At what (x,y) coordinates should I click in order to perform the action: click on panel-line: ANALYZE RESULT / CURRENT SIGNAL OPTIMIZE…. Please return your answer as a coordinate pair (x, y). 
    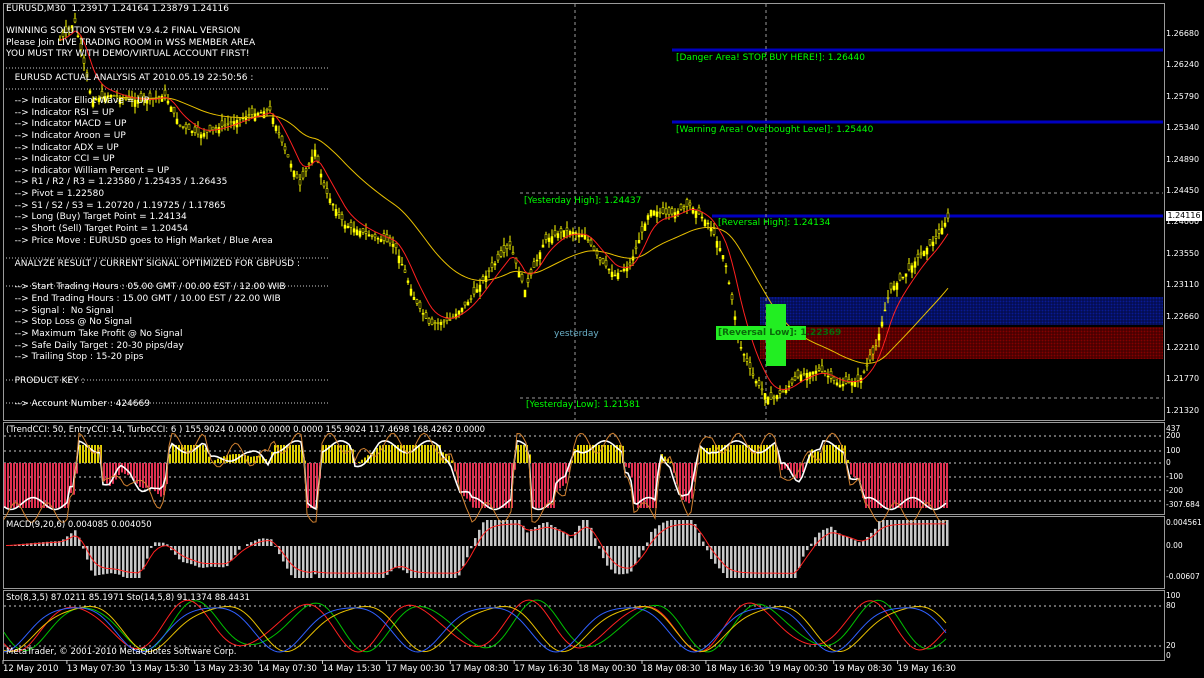
    Looking at the image, I should click on (153, 264).